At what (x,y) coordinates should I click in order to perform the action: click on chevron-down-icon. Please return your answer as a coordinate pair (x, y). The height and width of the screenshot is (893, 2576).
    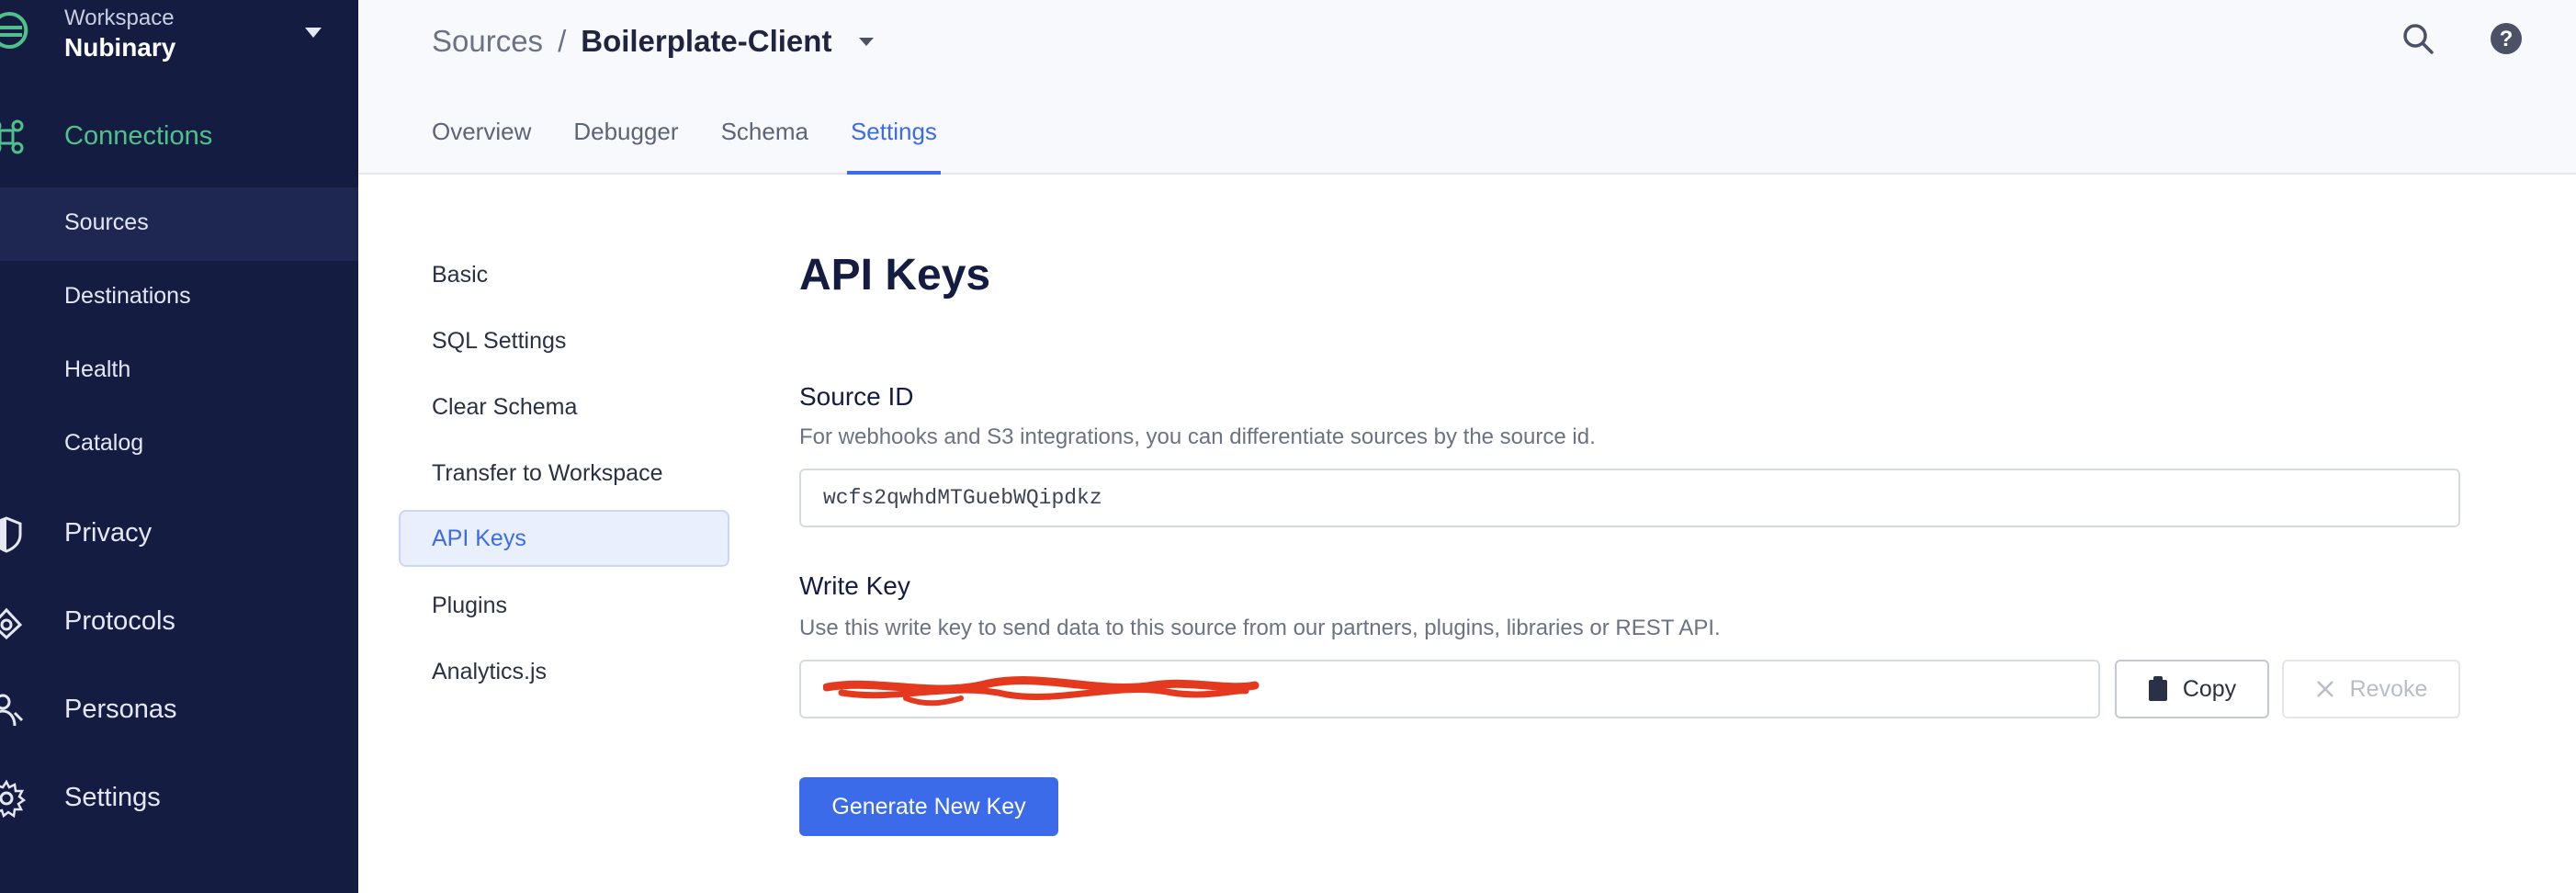
    Looking at the image, I should click on (313, 33).